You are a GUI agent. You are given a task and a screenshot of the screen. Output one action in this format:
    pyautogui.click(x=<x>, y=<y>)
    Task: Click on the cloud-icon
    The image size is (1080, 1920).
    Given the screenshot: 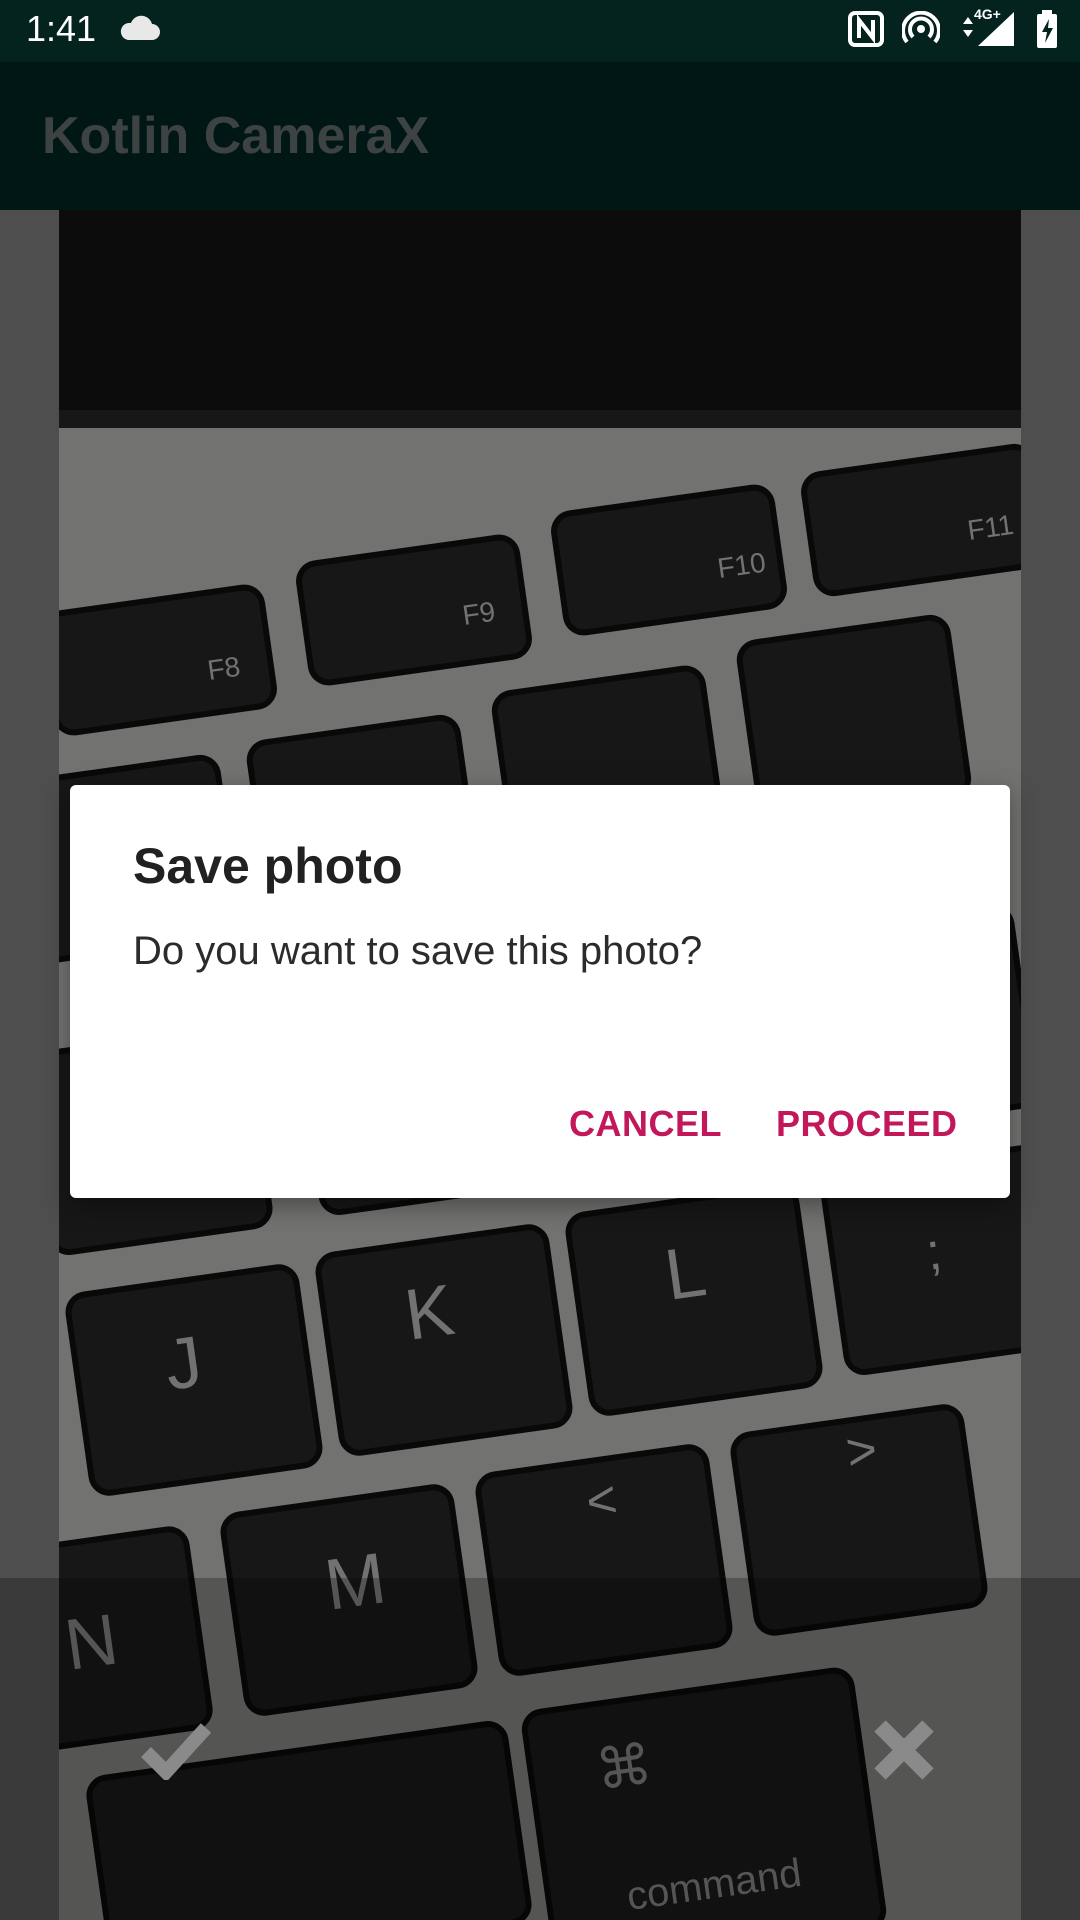 What is the action you would take?
    pyautogui.click(x=140, y=29)
    